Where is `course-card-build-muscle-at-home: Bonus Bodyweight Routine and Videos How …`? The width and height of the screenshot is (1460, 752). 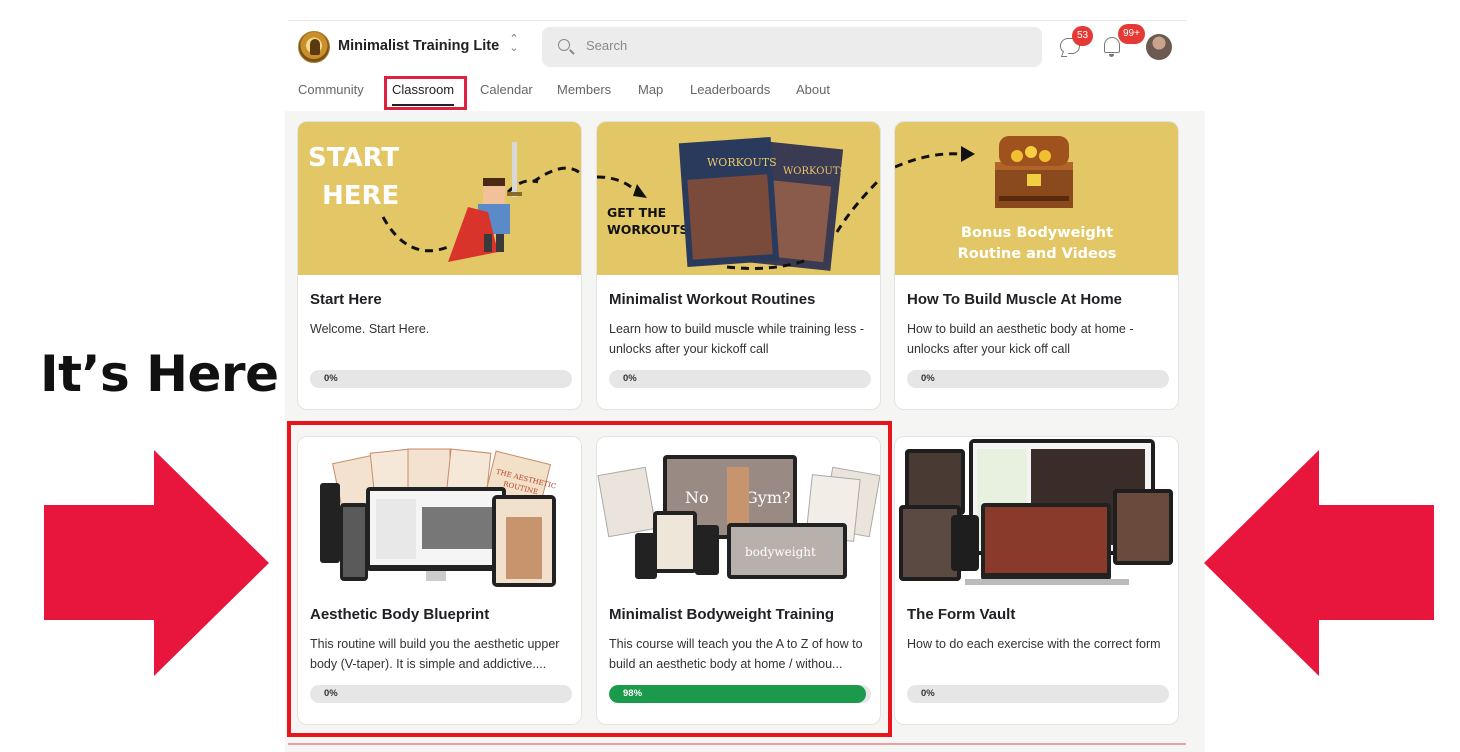 course-card-build-muscle-at-home: Bonus Bodyweight Routine and Videos How … is located at coordinates (1036, 265).